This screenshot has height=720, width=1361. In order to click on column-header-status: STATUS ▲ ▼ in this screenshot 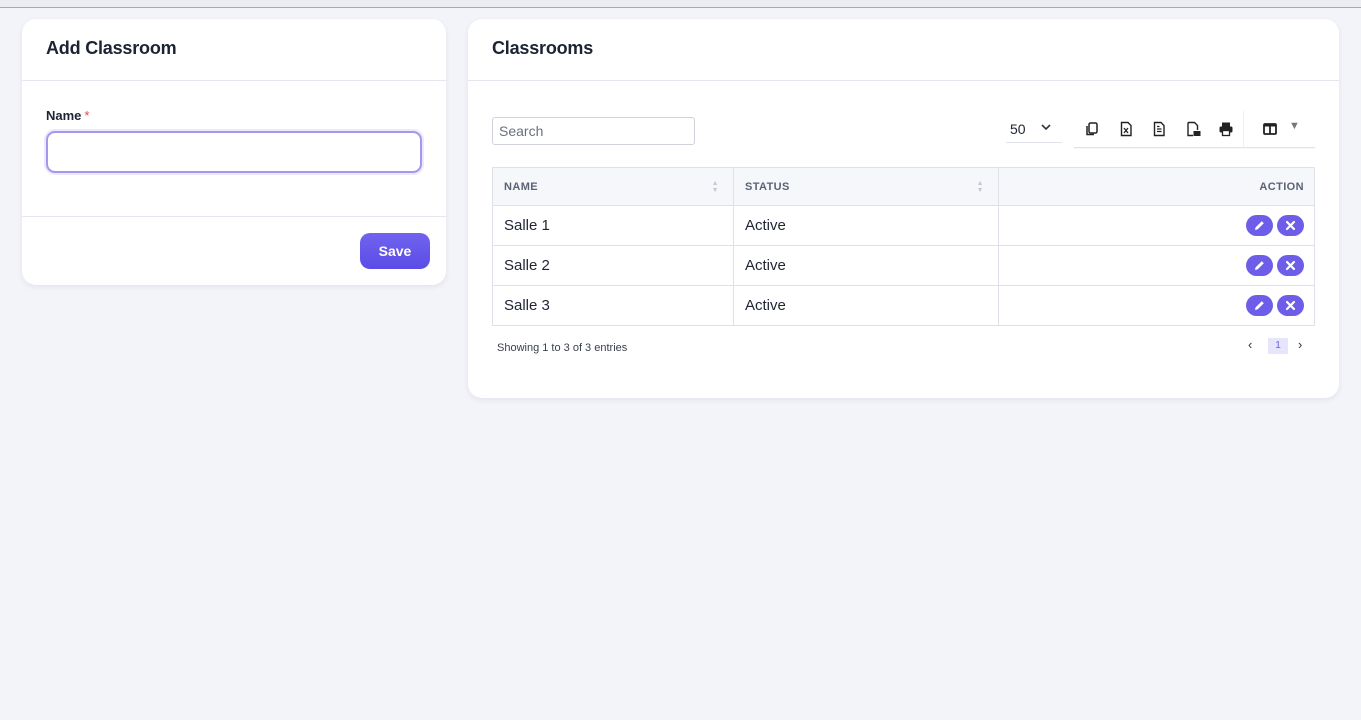, I will do `click(866, 186)`.